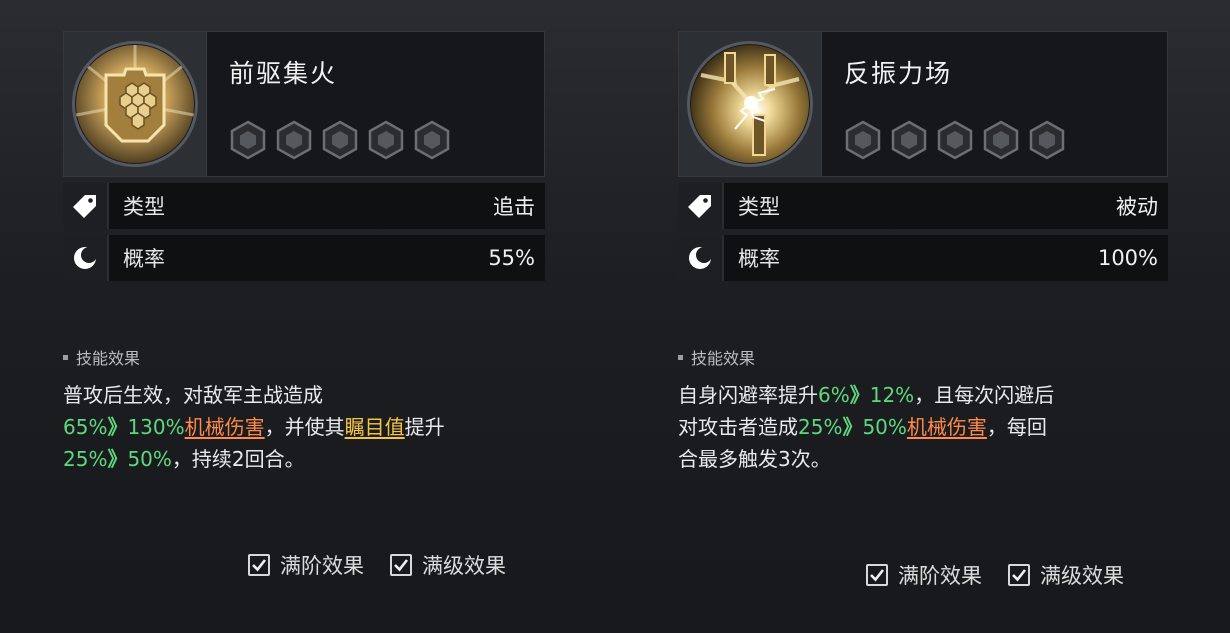 This screenshot has height=633, width=1230. Describe the element at coordinates (193, 395) in the screenshot. I see `desc-text: 普攻后生效，对敌军主战造成` at that location.